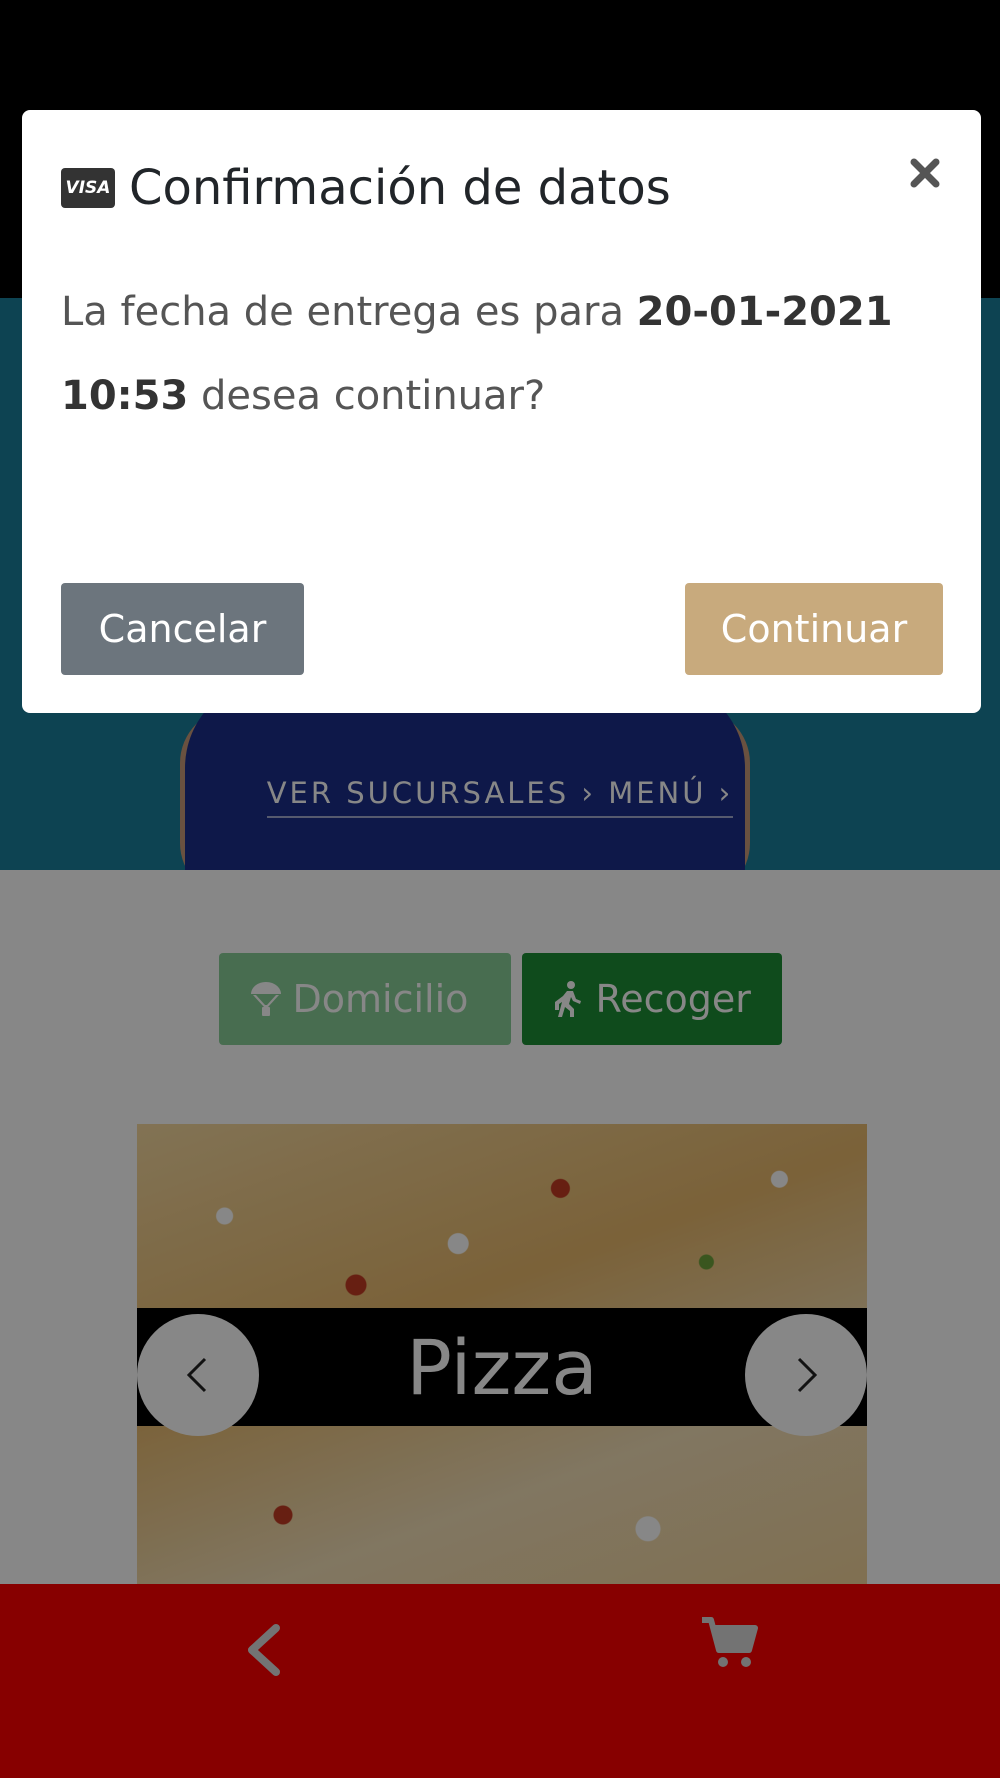 This screenshot has height=1778, width=1000. What do you see at coordinates (367, 396) in the screenshot?
I see `message-suffix: desea continuar?` at bounding box center [367, 396].